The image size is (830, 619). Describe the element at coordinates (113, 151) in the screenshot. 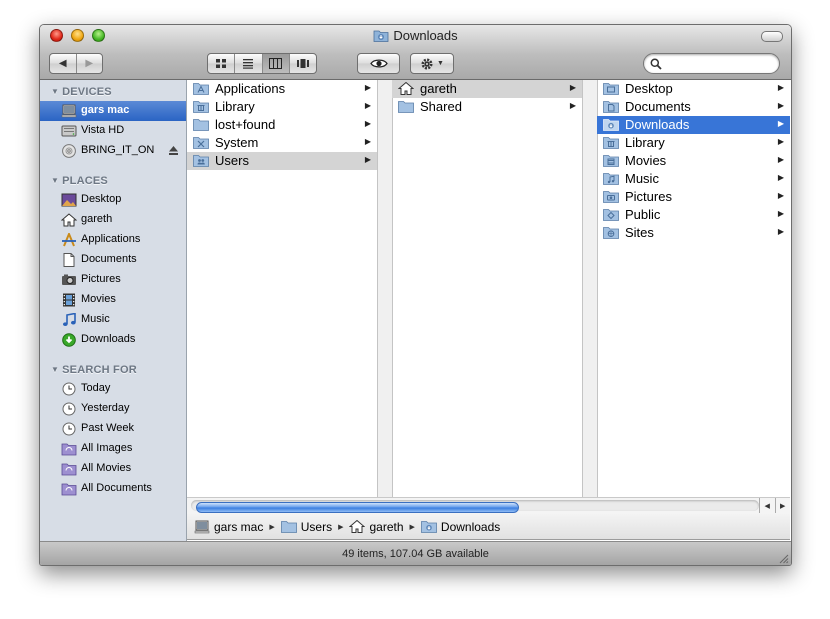

I see `sidebar-item-bring-it-on: BRING_IT_ON` at that location.